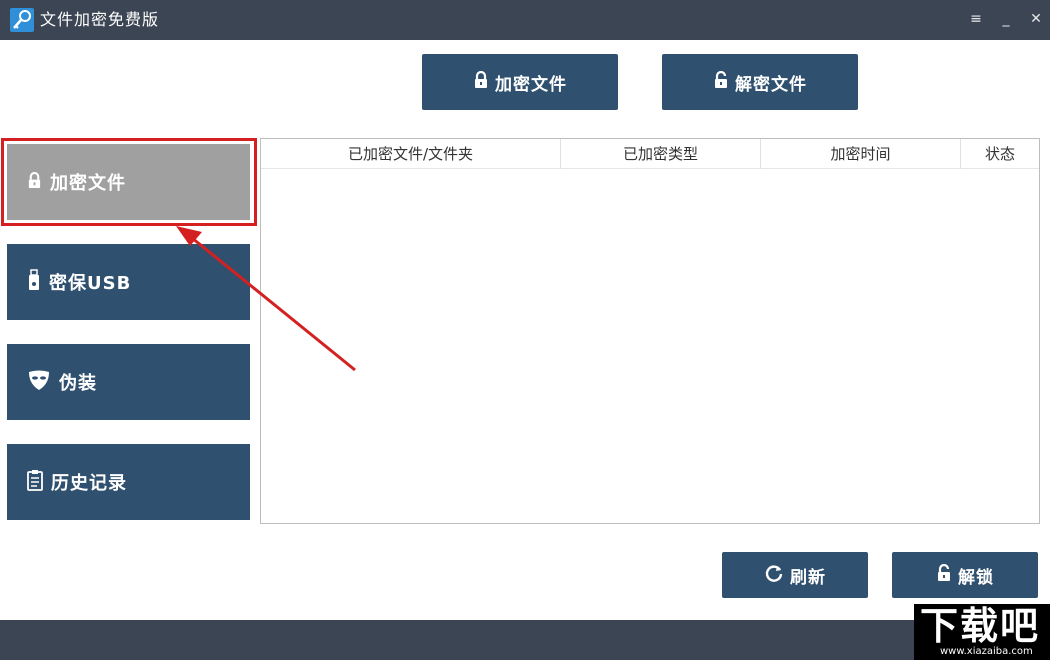 This screenshot has height=660, width=1050. I want to click on sidebar-item-label: 伪装, so click(78, 383).